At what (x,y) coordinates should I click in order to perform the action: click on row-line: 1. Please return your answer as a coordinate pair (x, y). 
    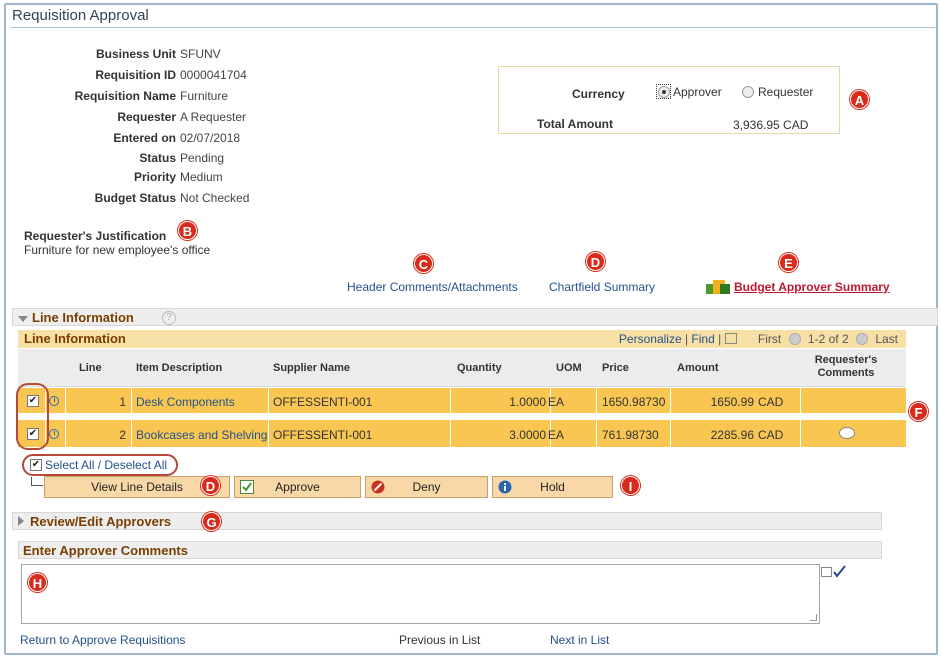
    Looking at the image, I should click on (122, 402).